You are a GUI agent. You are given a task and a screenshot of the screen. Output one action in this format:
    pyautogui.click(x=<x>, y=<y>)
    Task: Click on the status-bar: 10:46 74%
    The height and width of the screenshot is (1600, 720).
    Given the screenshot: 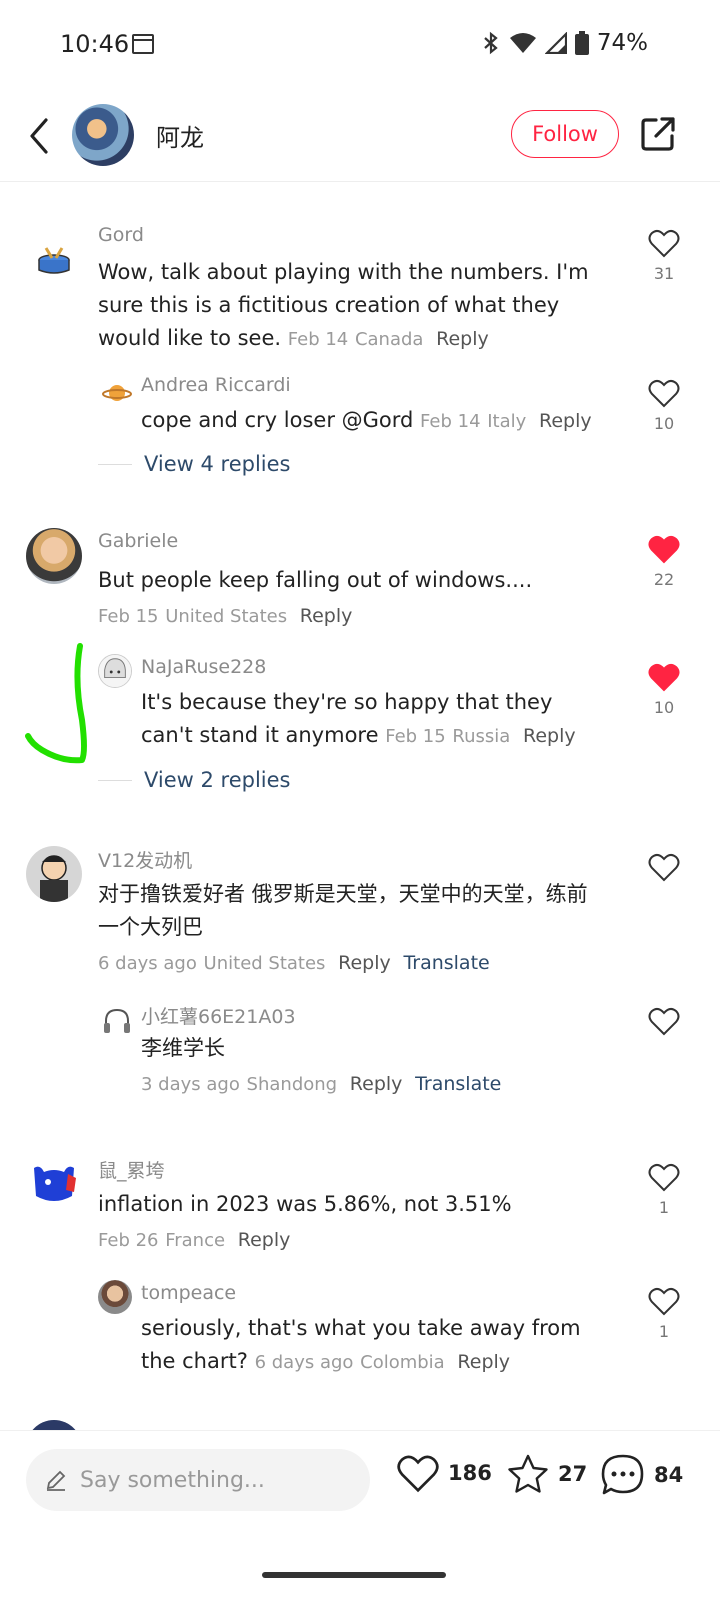 What is the action you would take?
    pyautogui.click(x=360, y=45)
    